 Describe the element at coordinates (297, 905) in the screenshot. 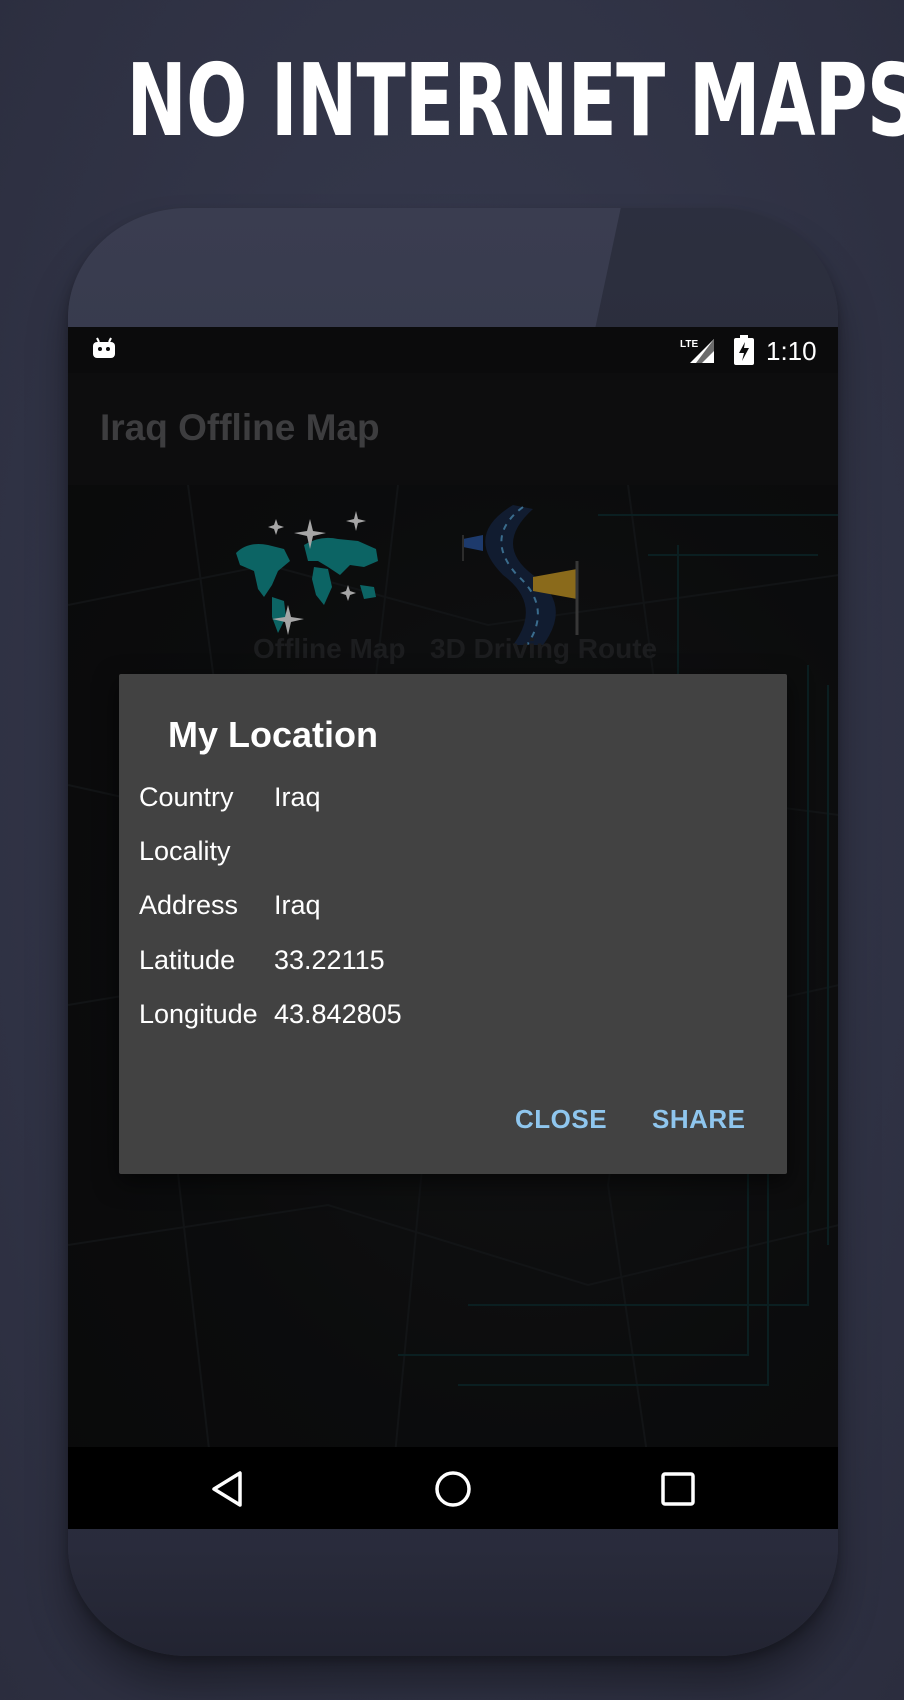

I see `address-value: Iraq` at that location.